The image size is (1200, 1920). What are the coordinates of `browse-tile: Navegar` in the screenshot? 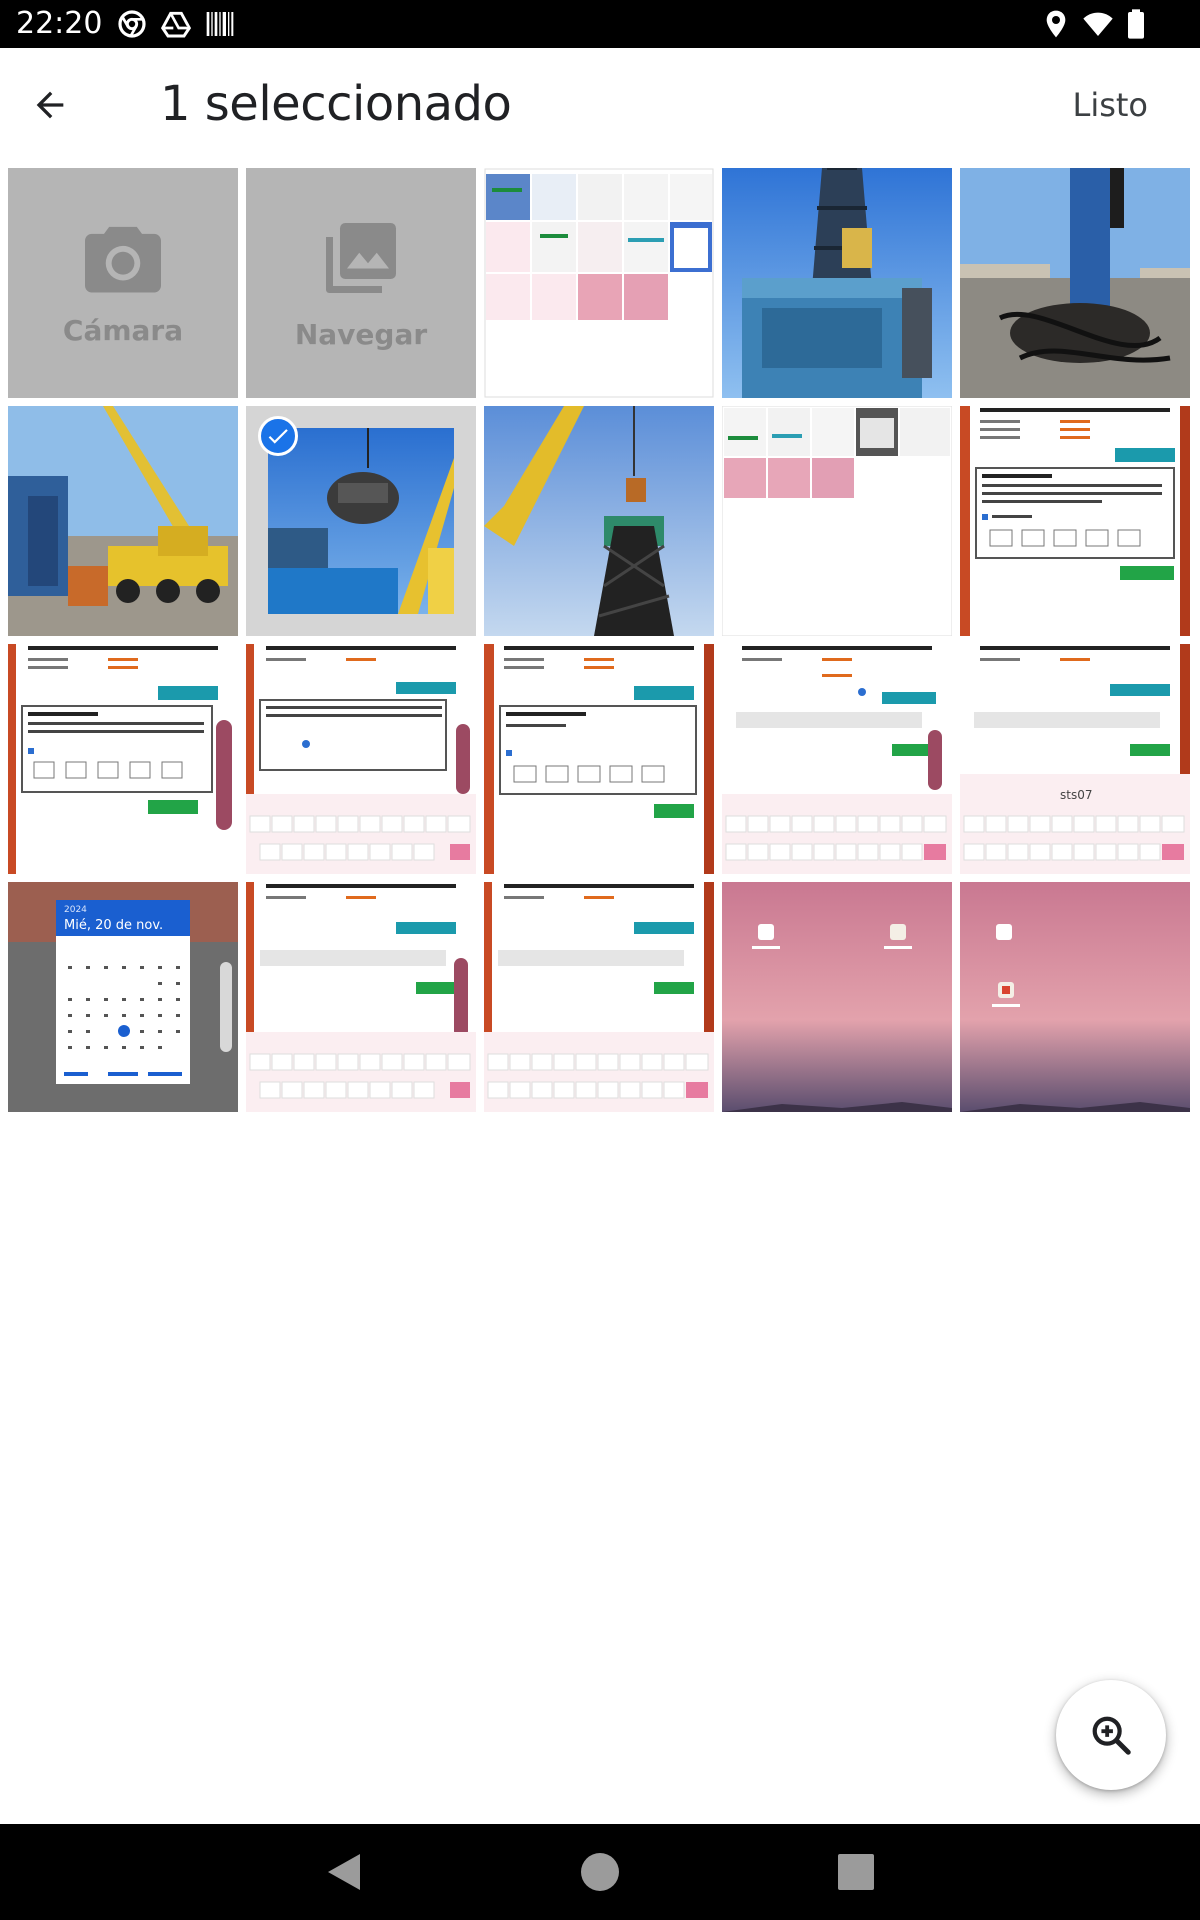 It's located at (361, 283).